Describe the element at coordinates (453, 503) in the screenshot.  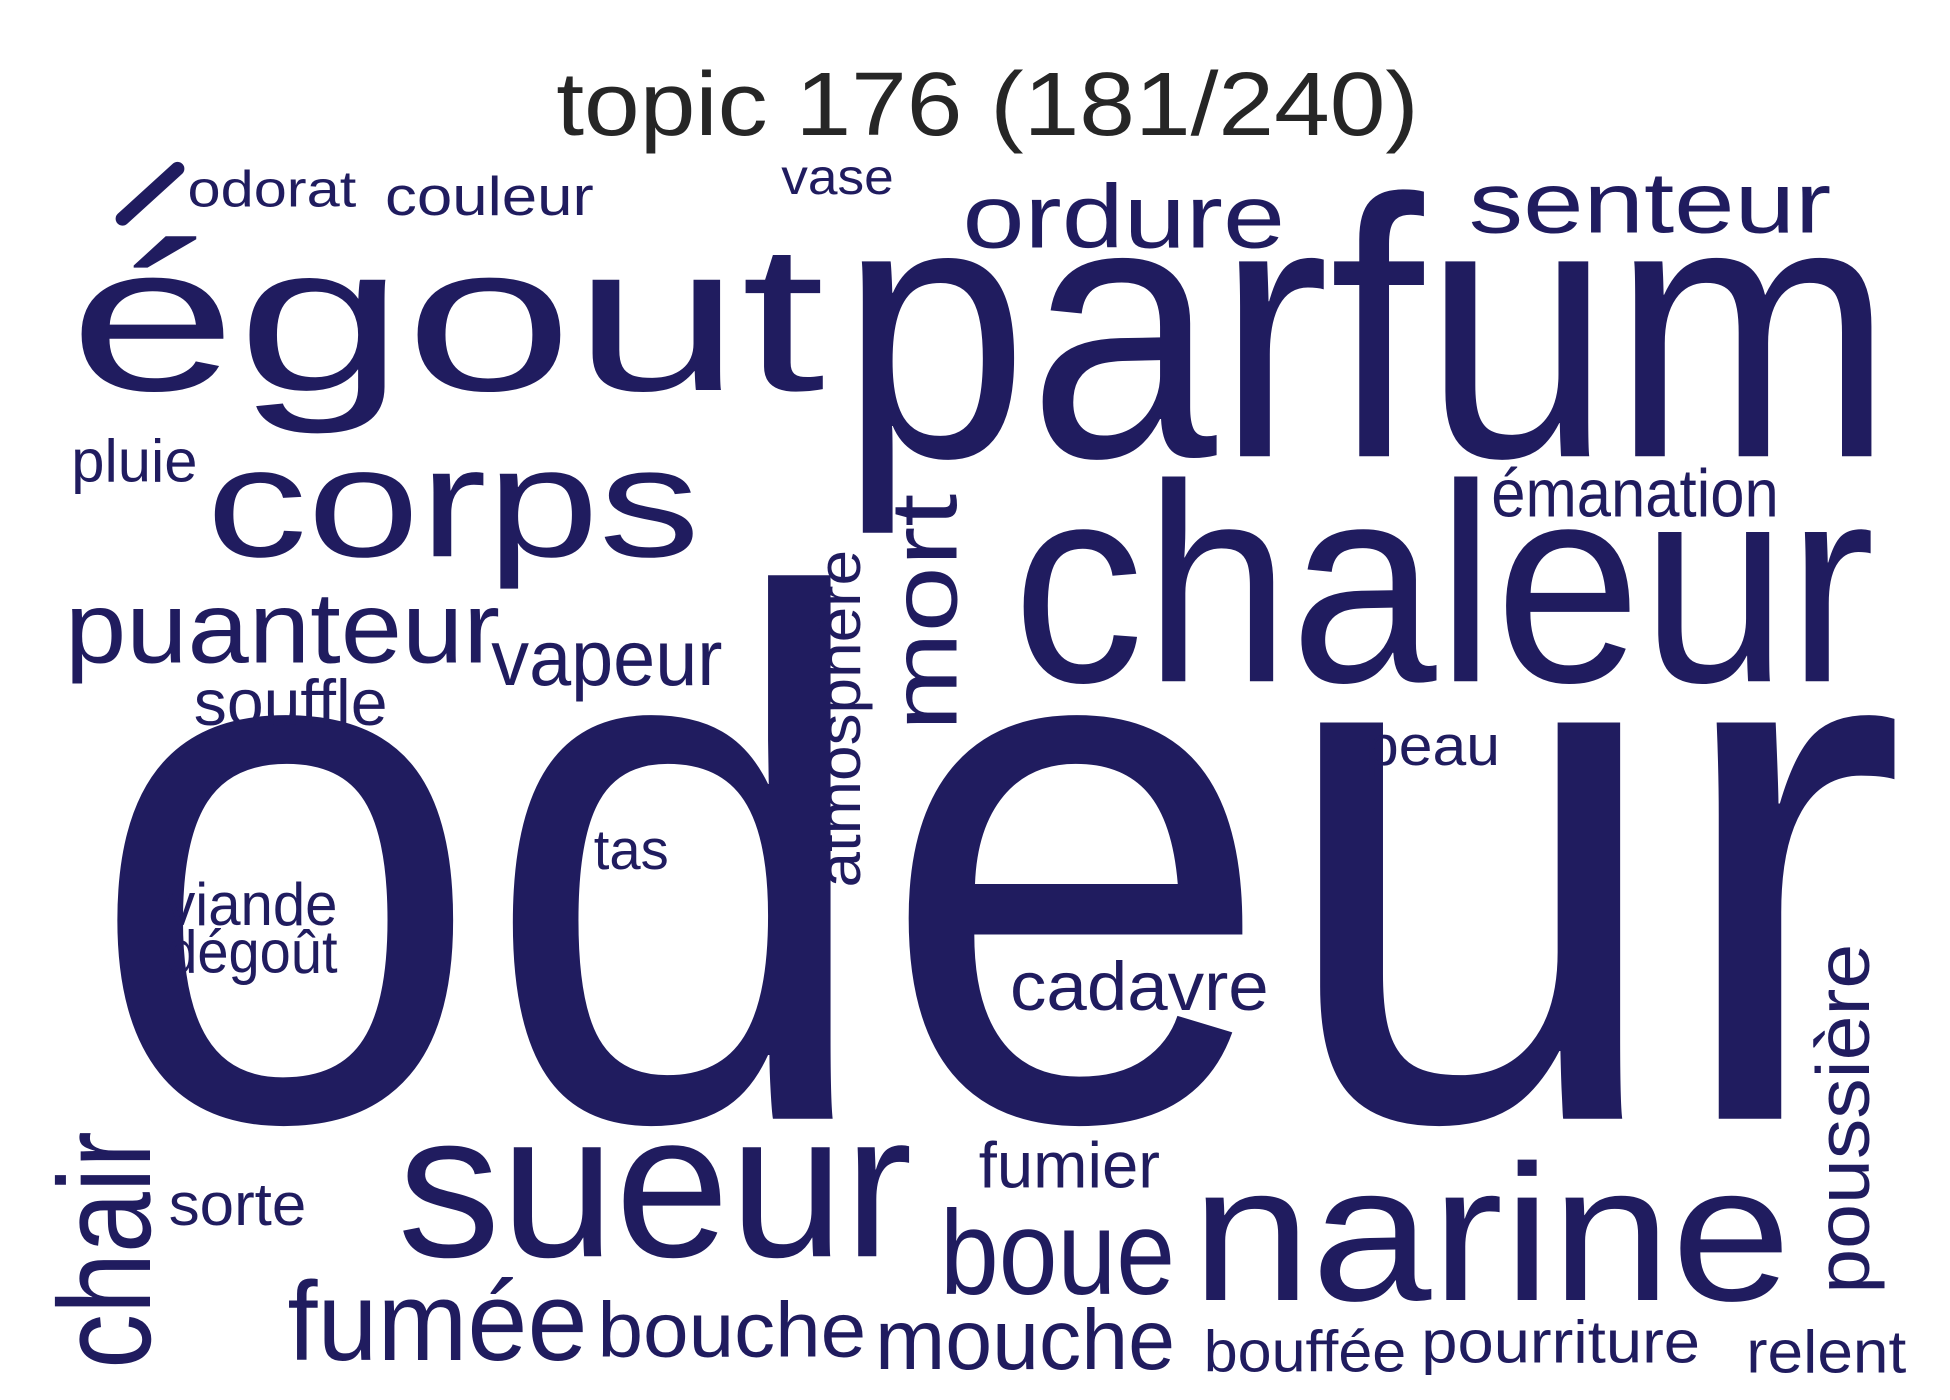
I see `word-corps: corps` at that location.